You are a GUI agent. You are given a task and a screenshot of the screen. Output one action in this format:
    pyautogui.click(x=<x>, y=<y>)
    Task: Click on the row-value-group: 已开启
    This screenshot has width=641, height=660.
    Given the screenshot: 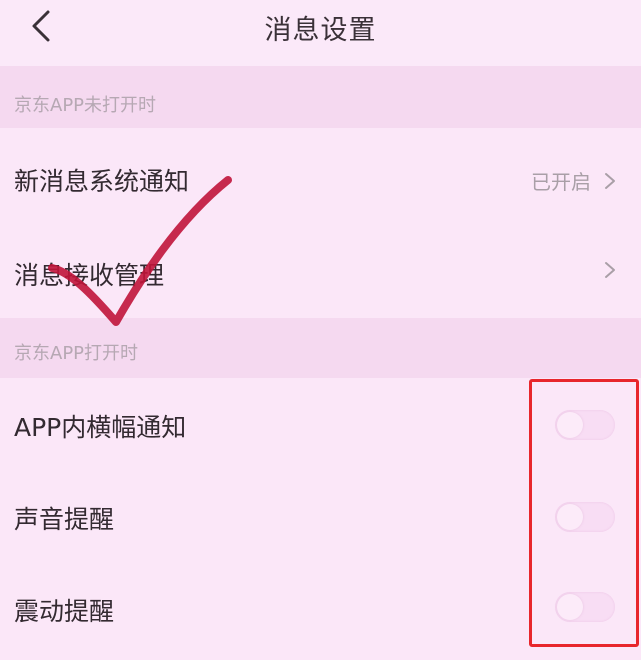 What is the action you would take?
    pyautogui.click(x=574, y=180)
    